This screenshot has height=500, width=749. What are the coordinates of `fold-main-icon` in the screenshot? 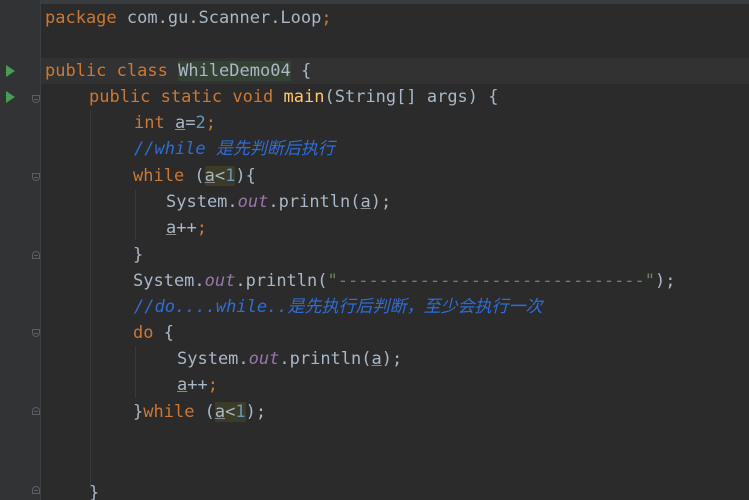 It's located at (36, 99).